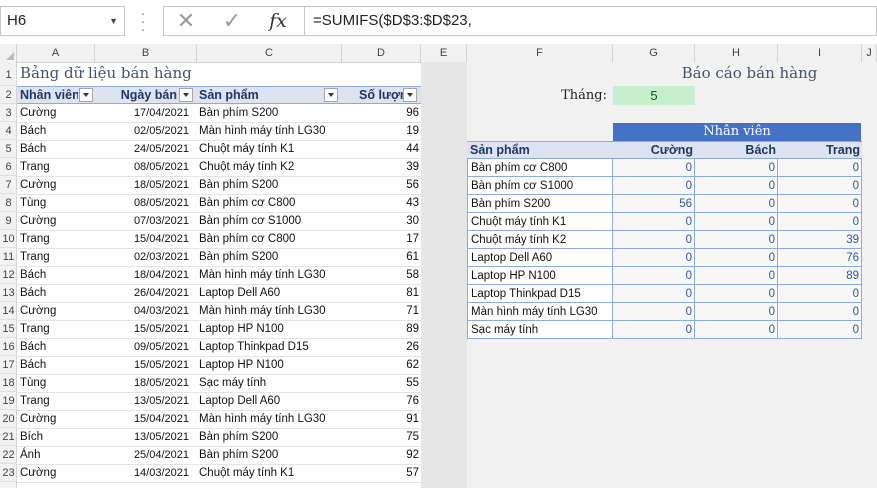 The image size is (877, 488). Describe the element at coordinates (8, 401) in the screenshot. I see `row-header: 19` at that location.